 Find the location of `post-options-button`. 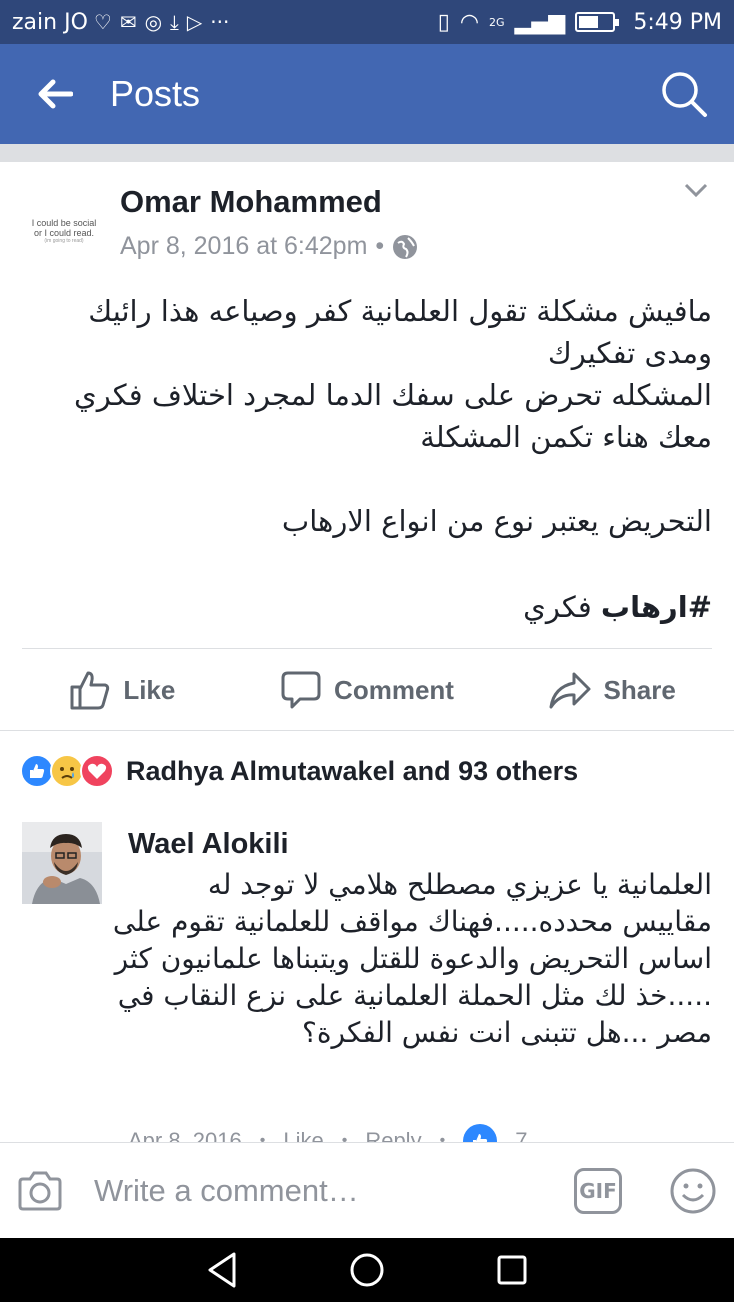

post-options-button is located at coordinates (696, 191).